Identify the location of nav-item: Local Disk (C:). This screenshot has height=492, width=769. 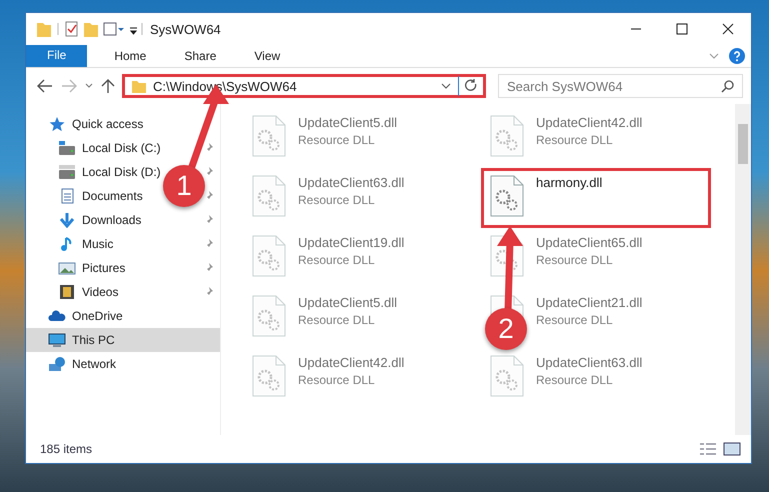
(93, 148).